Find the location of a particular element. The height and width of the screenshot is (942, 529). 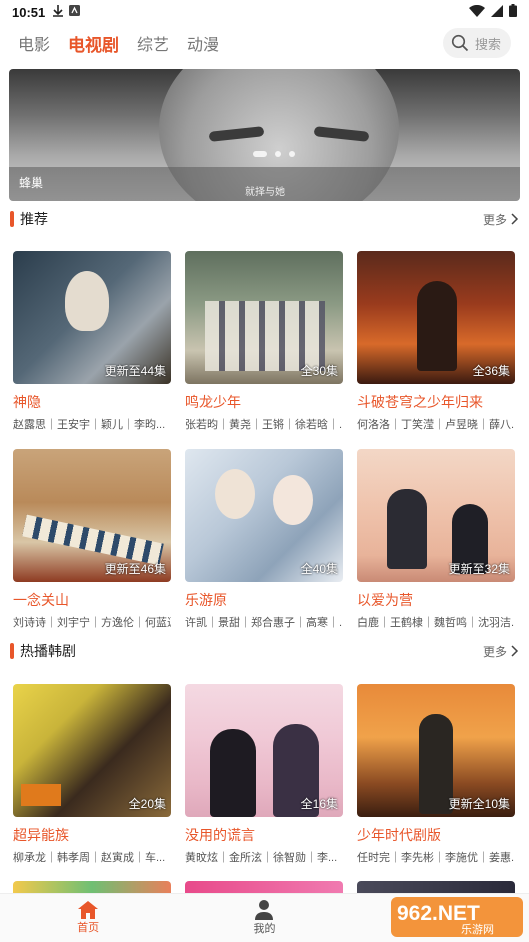

episode-badge: 全30集 is located at coordinates (319, 371).